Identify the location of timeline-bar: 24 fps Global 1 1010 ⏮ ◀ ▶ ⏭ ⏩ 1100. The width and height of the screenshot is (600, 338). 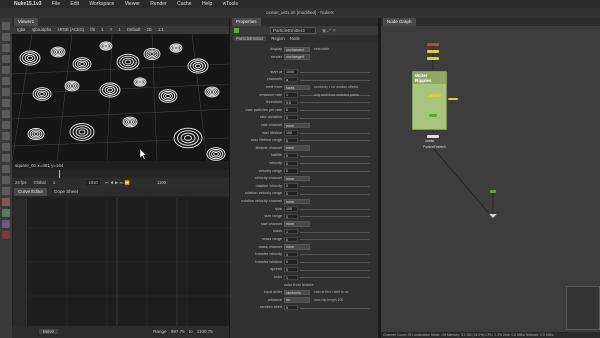
(120, 179).